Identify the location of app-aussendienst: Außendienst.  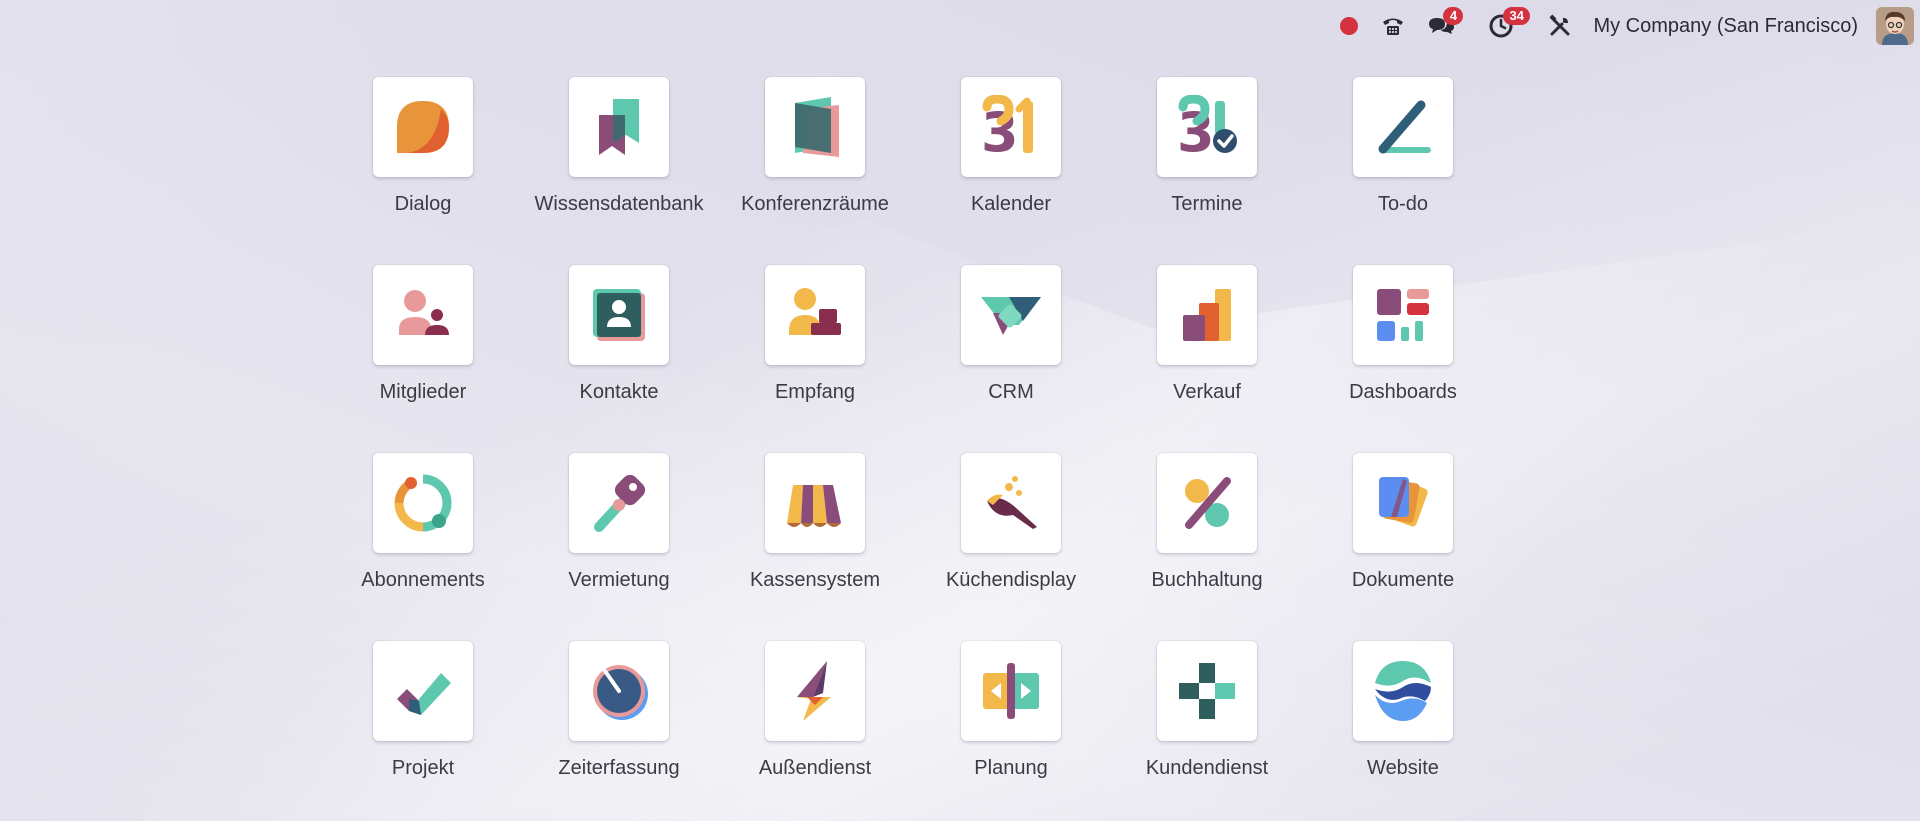
(815, 731).